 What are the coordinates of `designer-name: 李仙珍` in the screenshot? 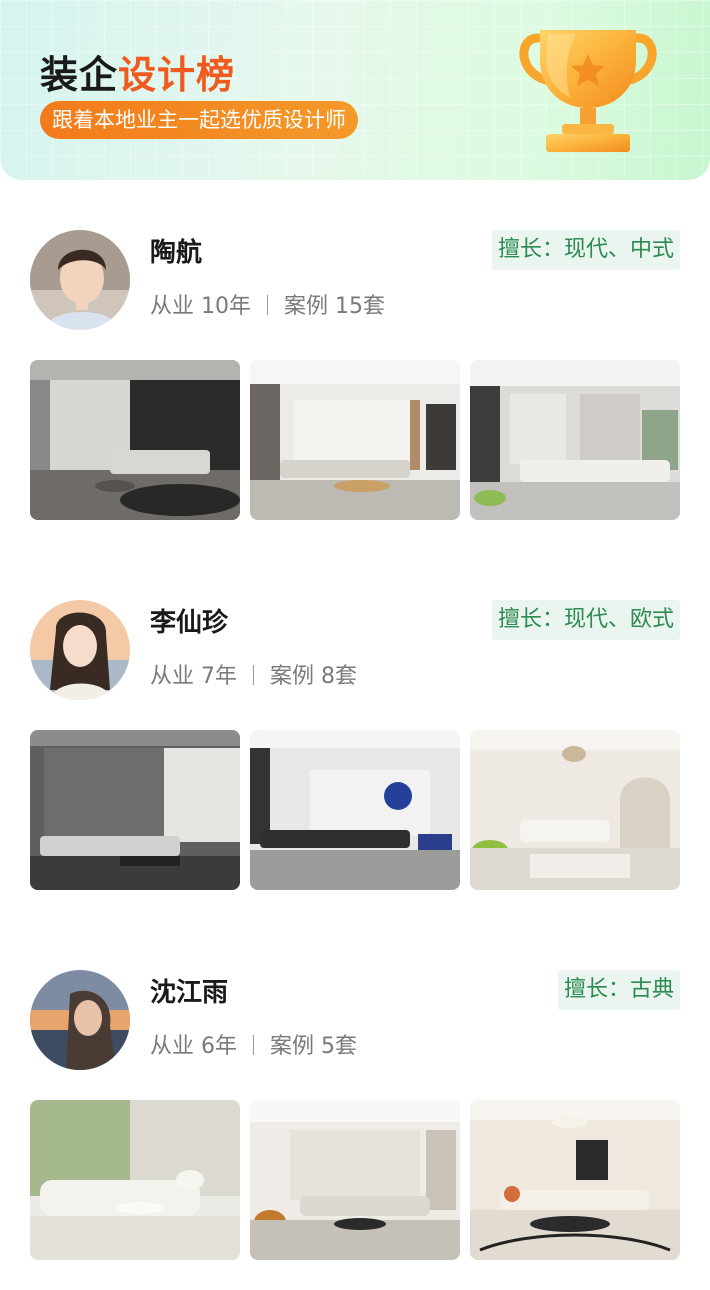 It's located at (189, 620).